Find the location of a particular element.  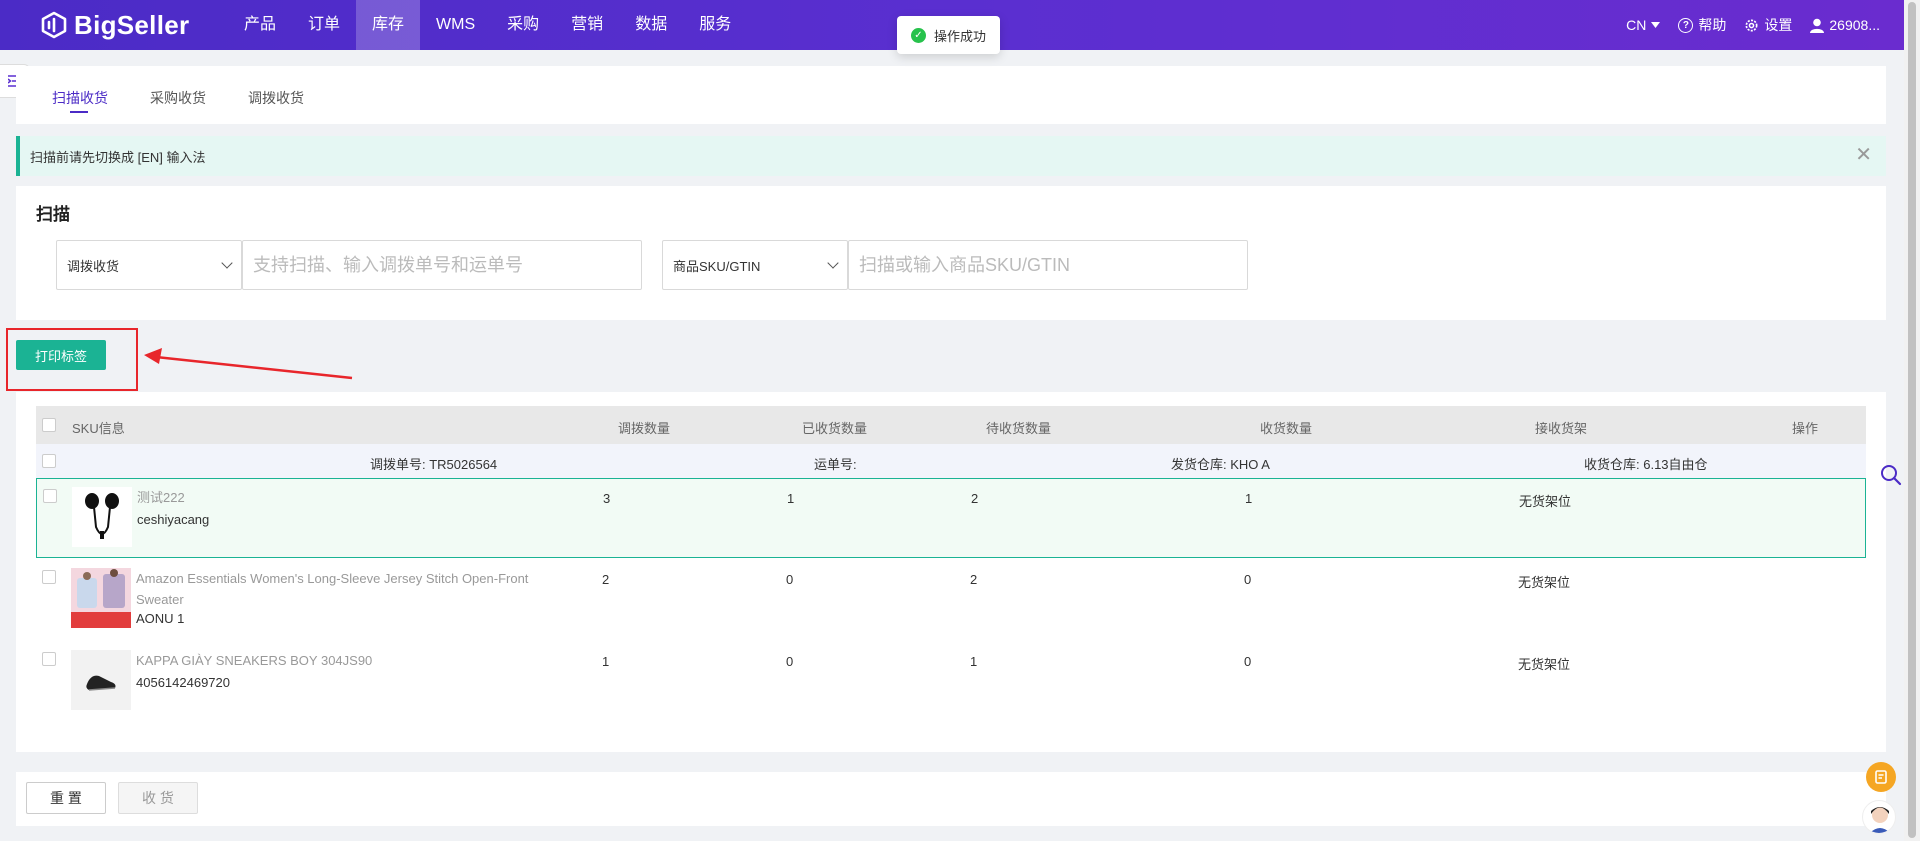

transfer-qty: 3 is located at coordinates (607, 498).